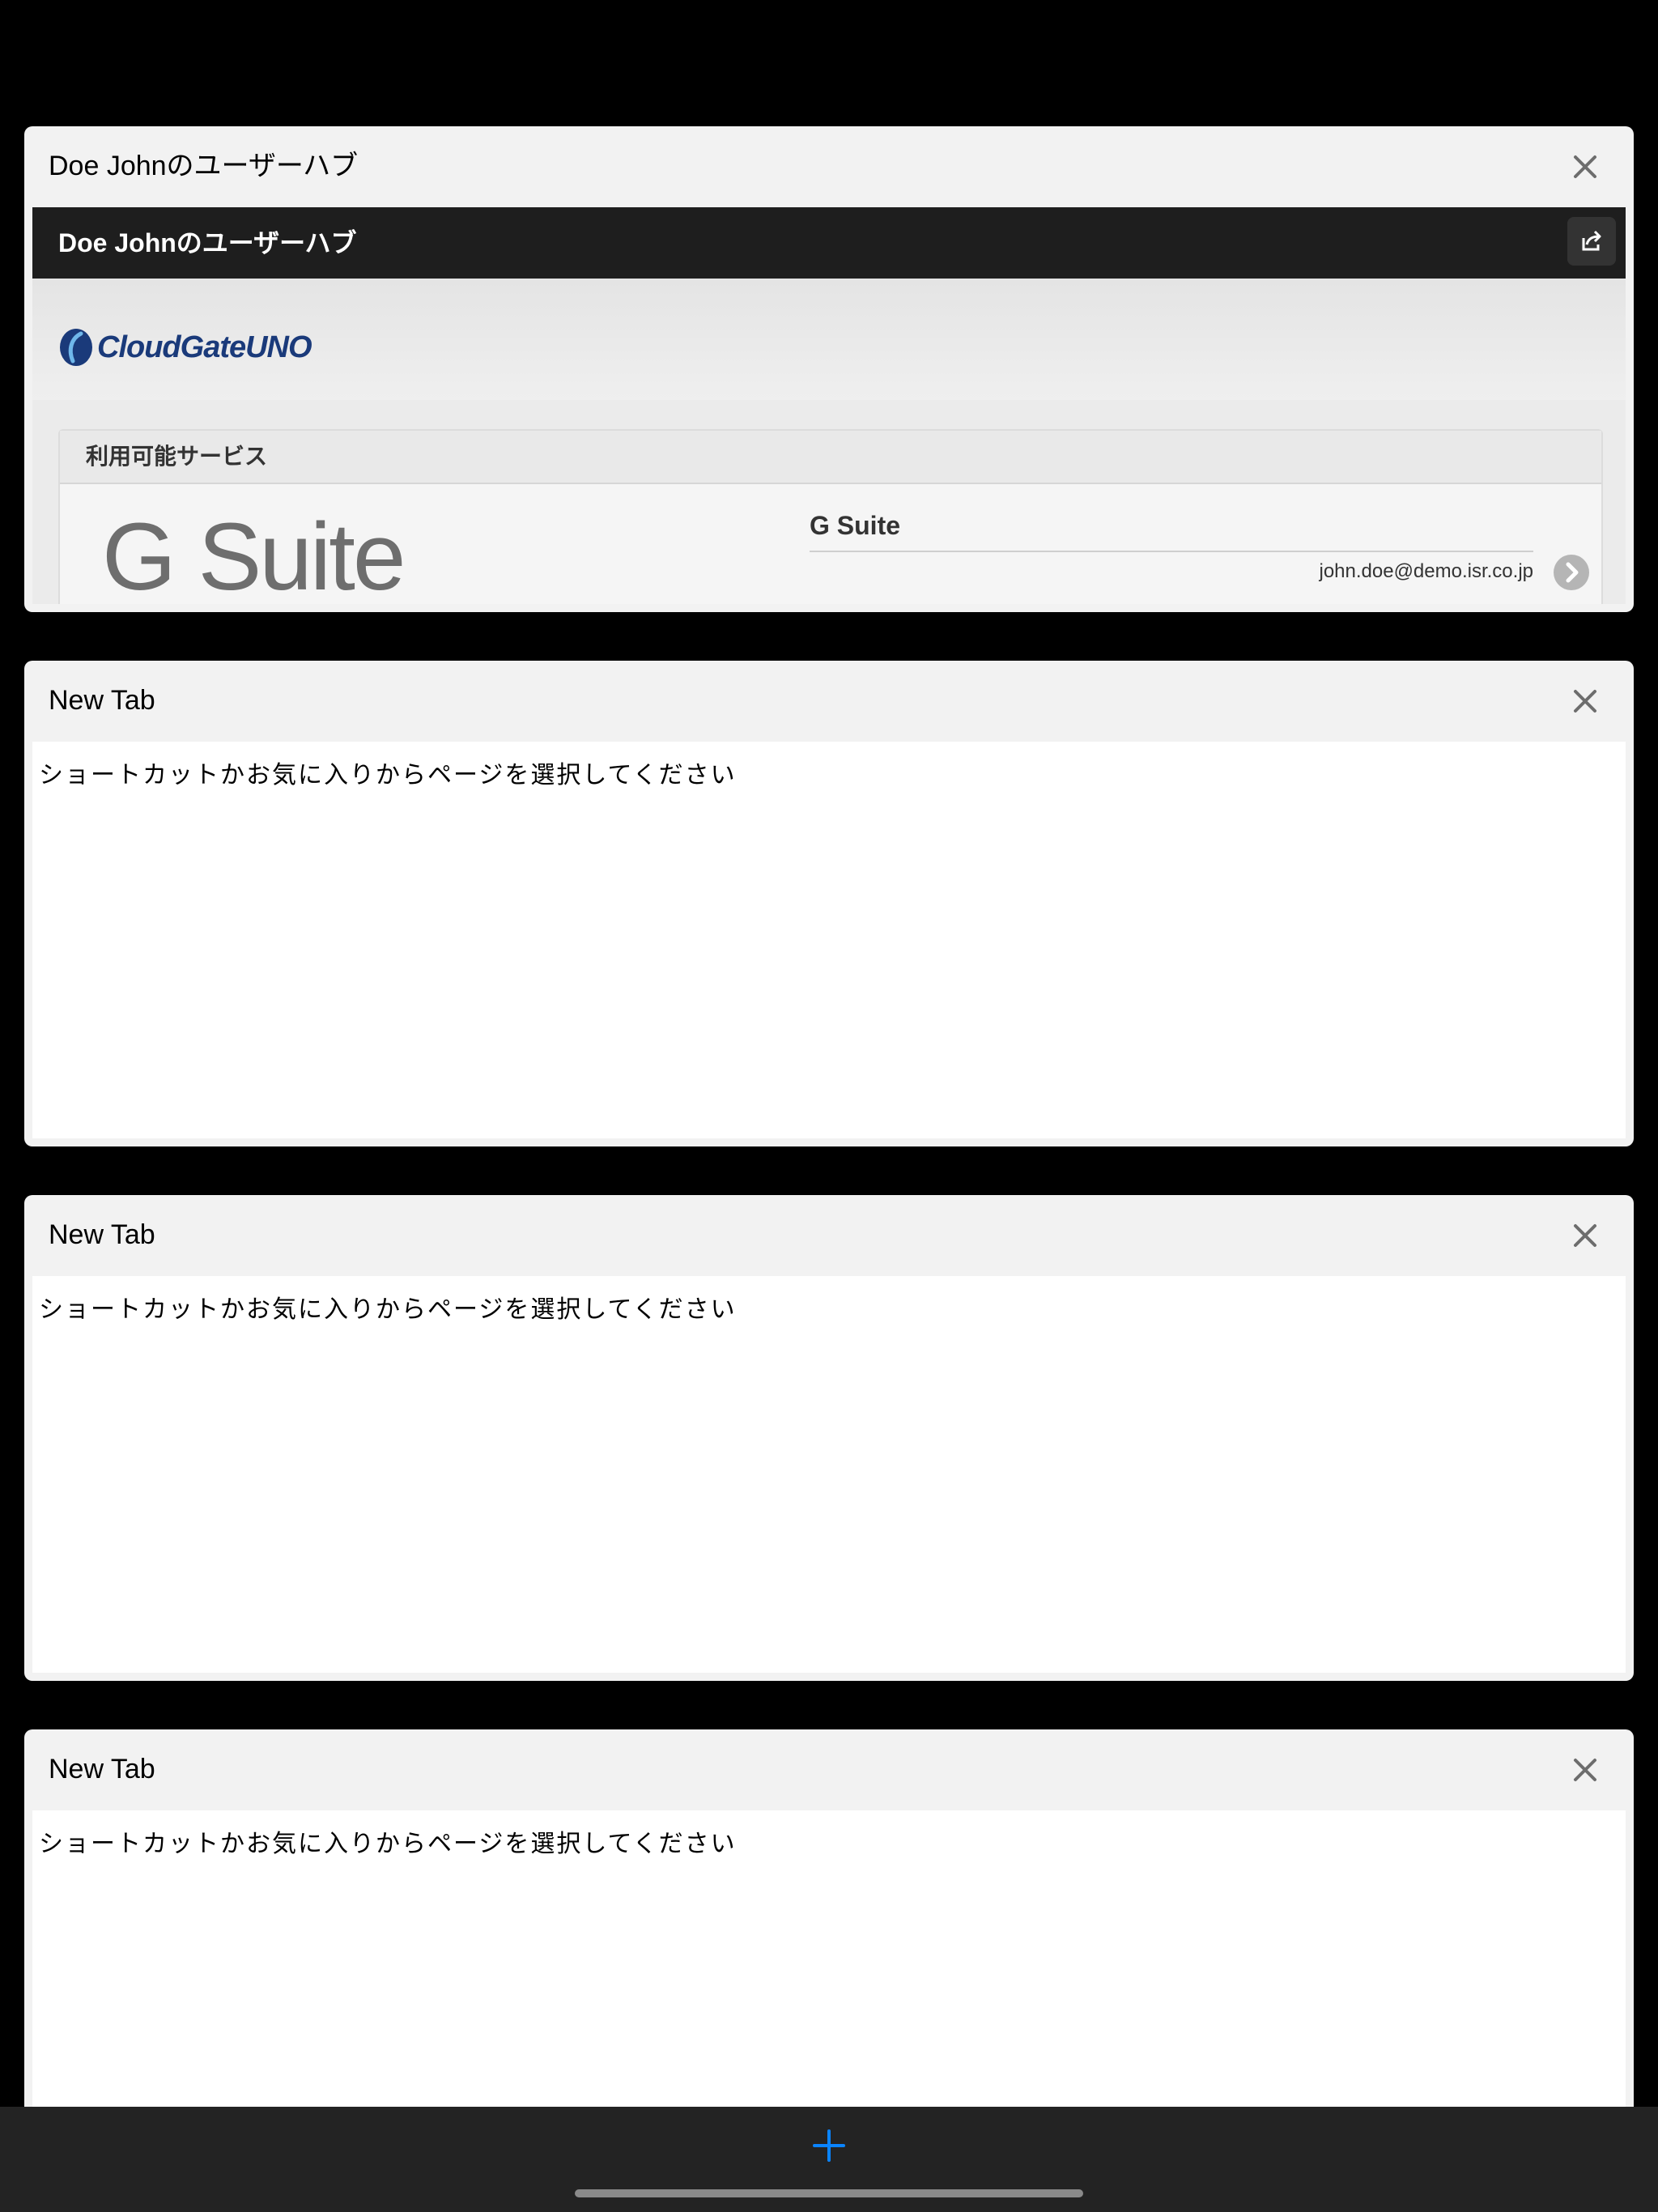 This screenshot has width=1658, height=2212. I want to click on service-row-gsuite: G Suite john.doe@demo.isr.co.jp, so click(1206, 556).